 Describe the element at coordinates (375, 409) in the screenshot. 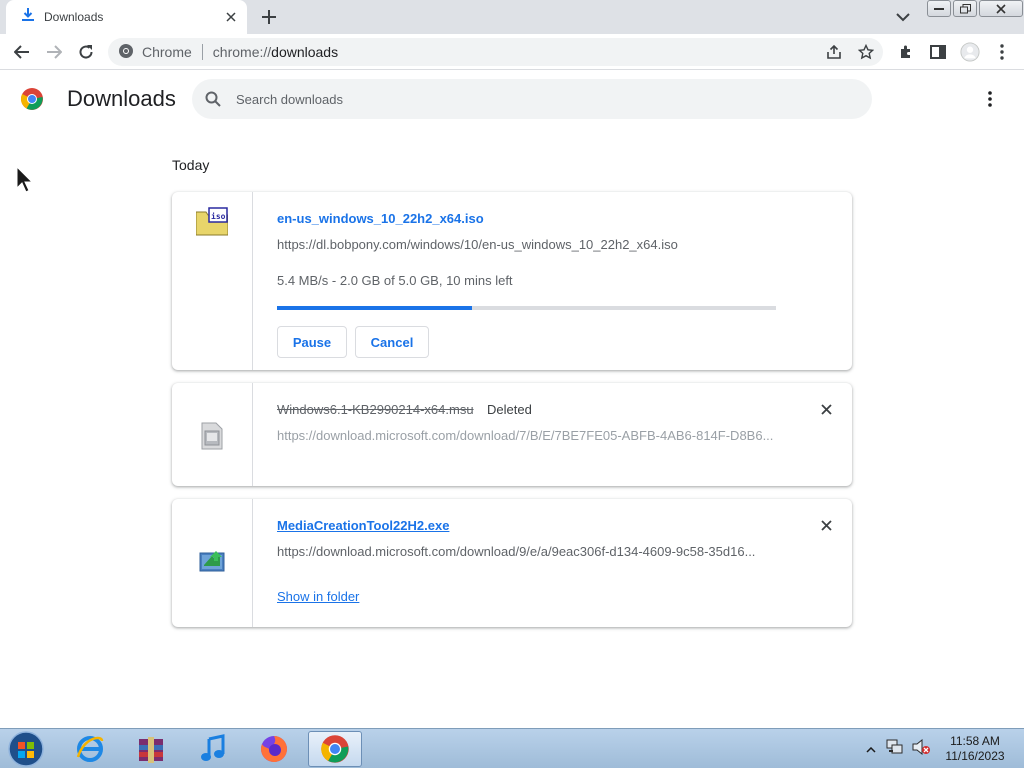

I see `file-name-deleted: Windows6.1-KB2990214-x64.msu` at that location.